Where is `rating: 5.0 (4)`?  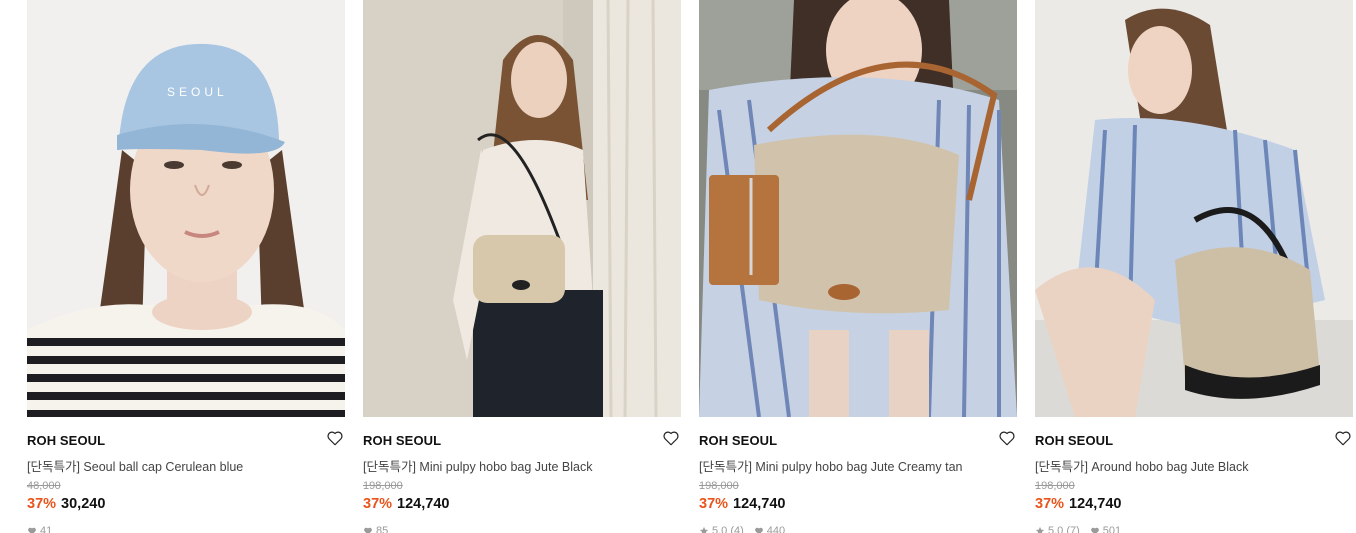
rating: 5.0 (4) is located at coordinates (721, 529).